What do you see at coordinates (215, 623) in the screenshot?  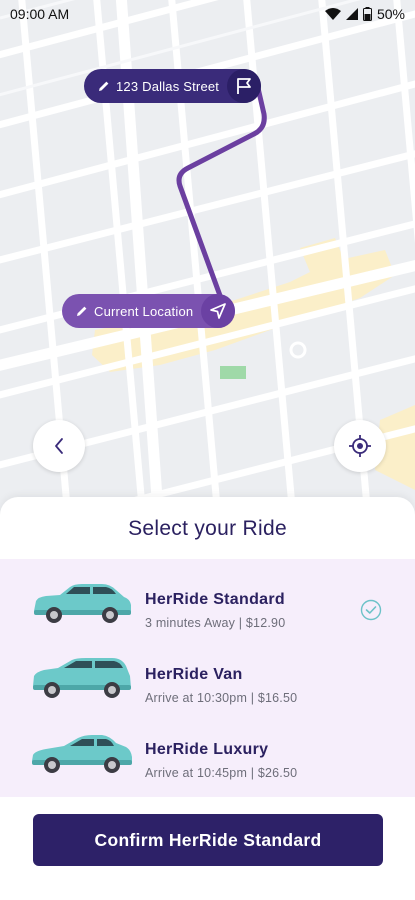 I see `ride-detail: 3 minutes Away | $12.90` at bounding box center [215, 623].